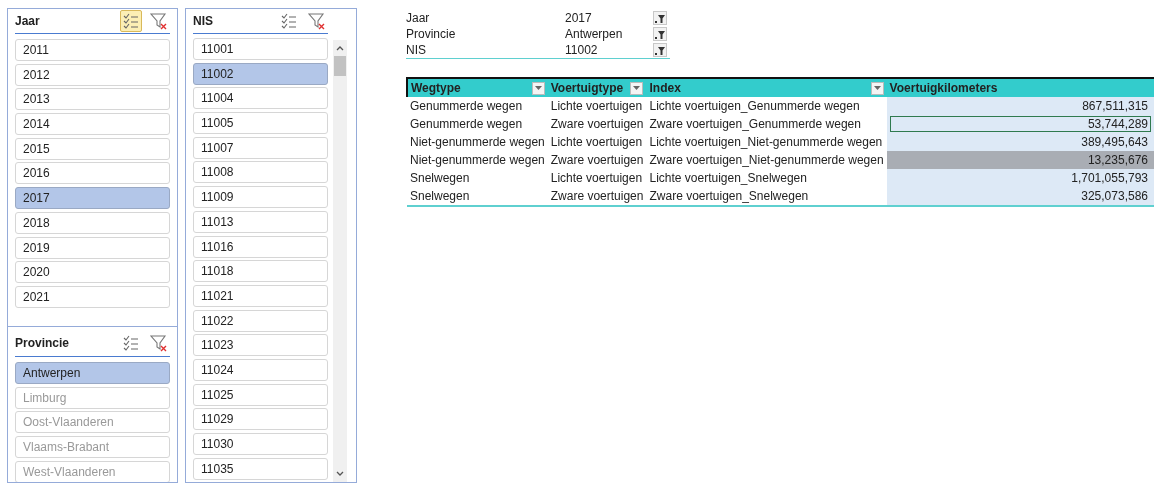 Image resolution: width=1154 pixels, height=483 pixels. Describe the element at coordinates (1114, 196) in the screenshot. I see `table-cell-text: 325,073,586` at that location.